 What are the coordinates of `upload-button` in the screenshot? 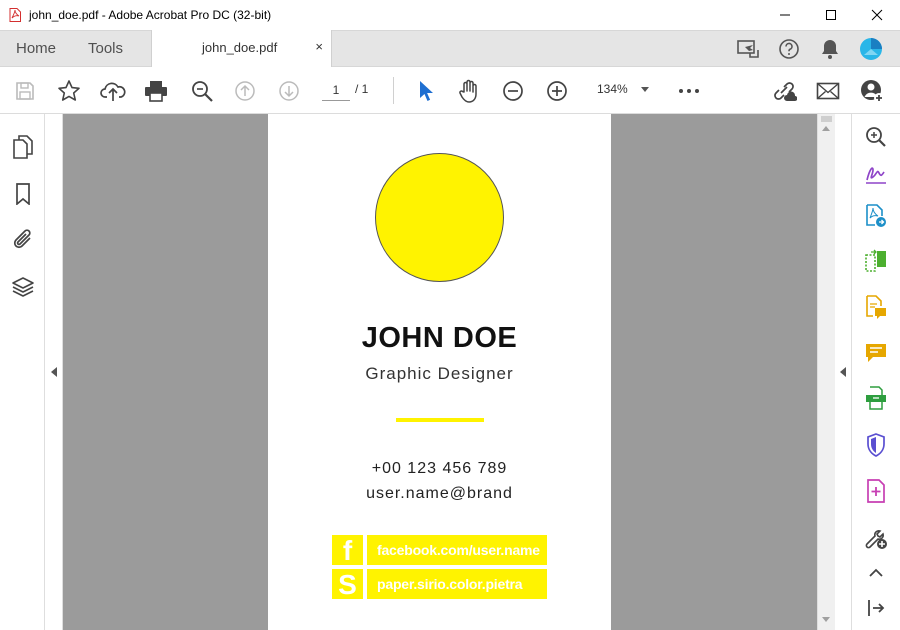 It's located at (113, 91).